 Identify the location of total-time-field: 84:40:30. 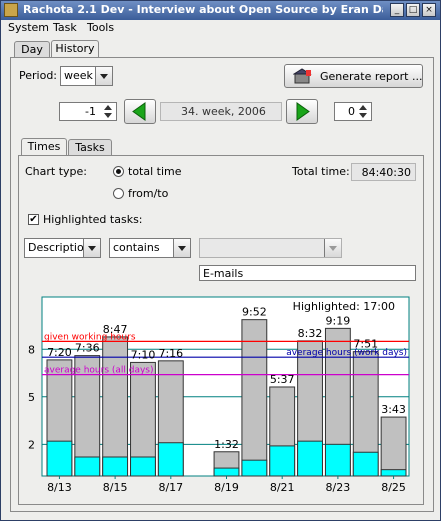
(383, 172).